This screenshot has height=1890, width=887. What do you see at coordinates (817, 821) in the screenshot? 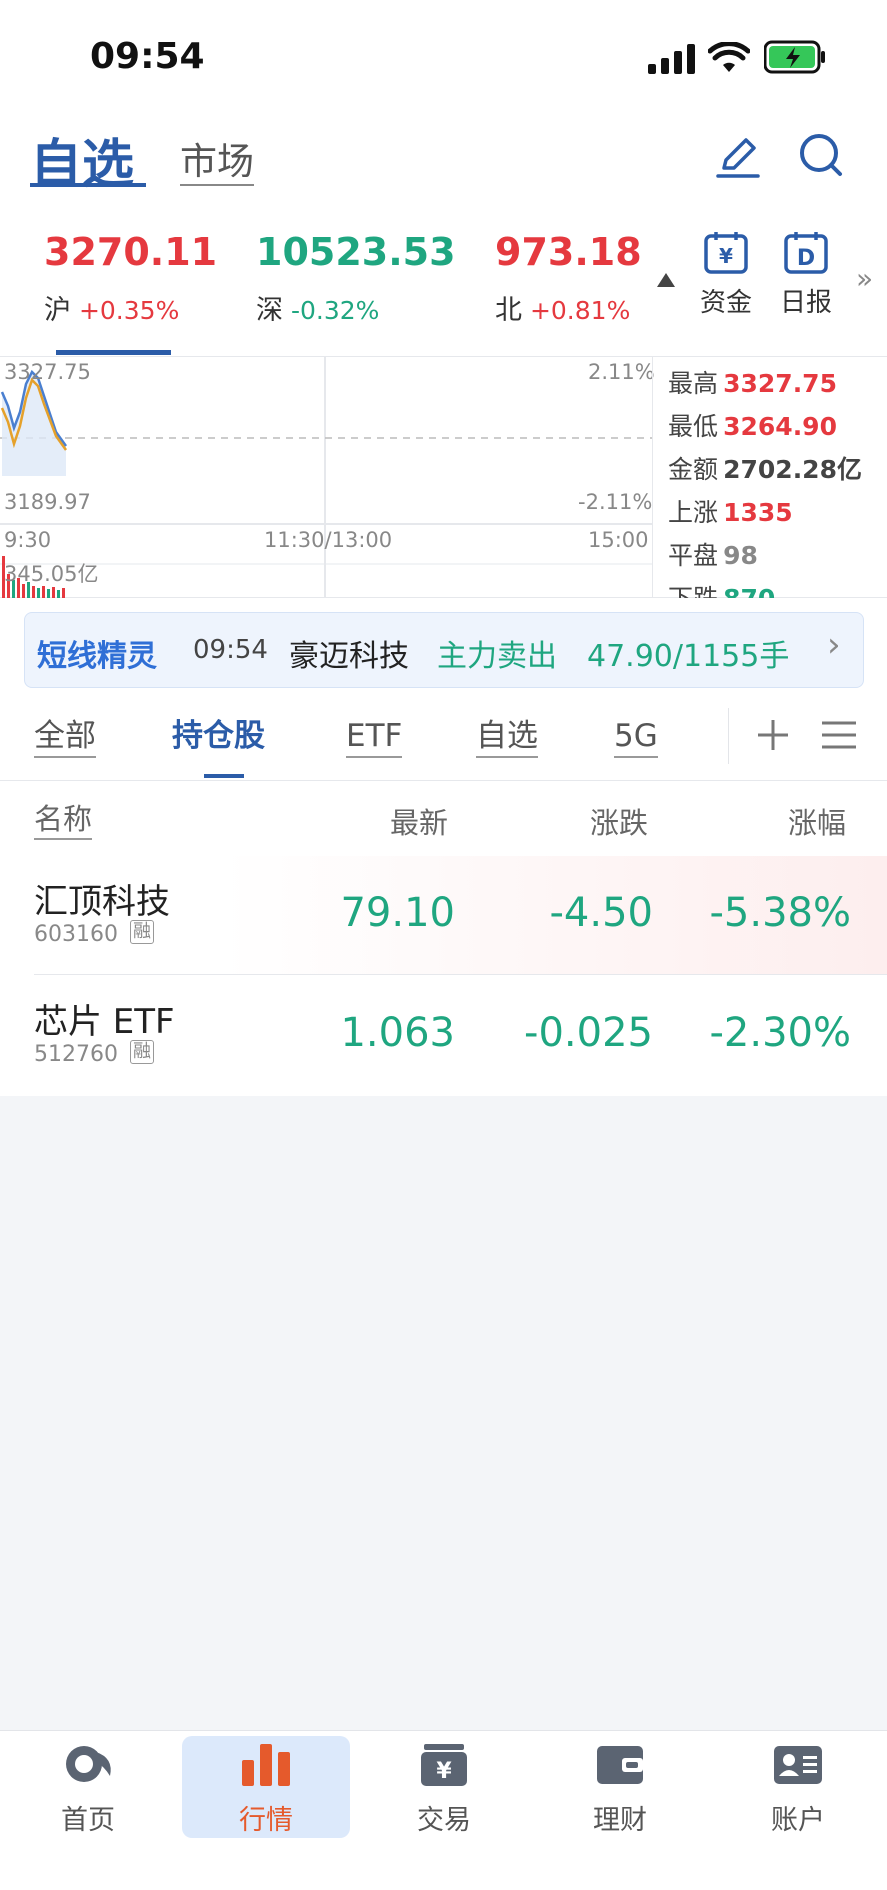
I see `column-header-pct: 涨幅` at bounding box center [817, 821].